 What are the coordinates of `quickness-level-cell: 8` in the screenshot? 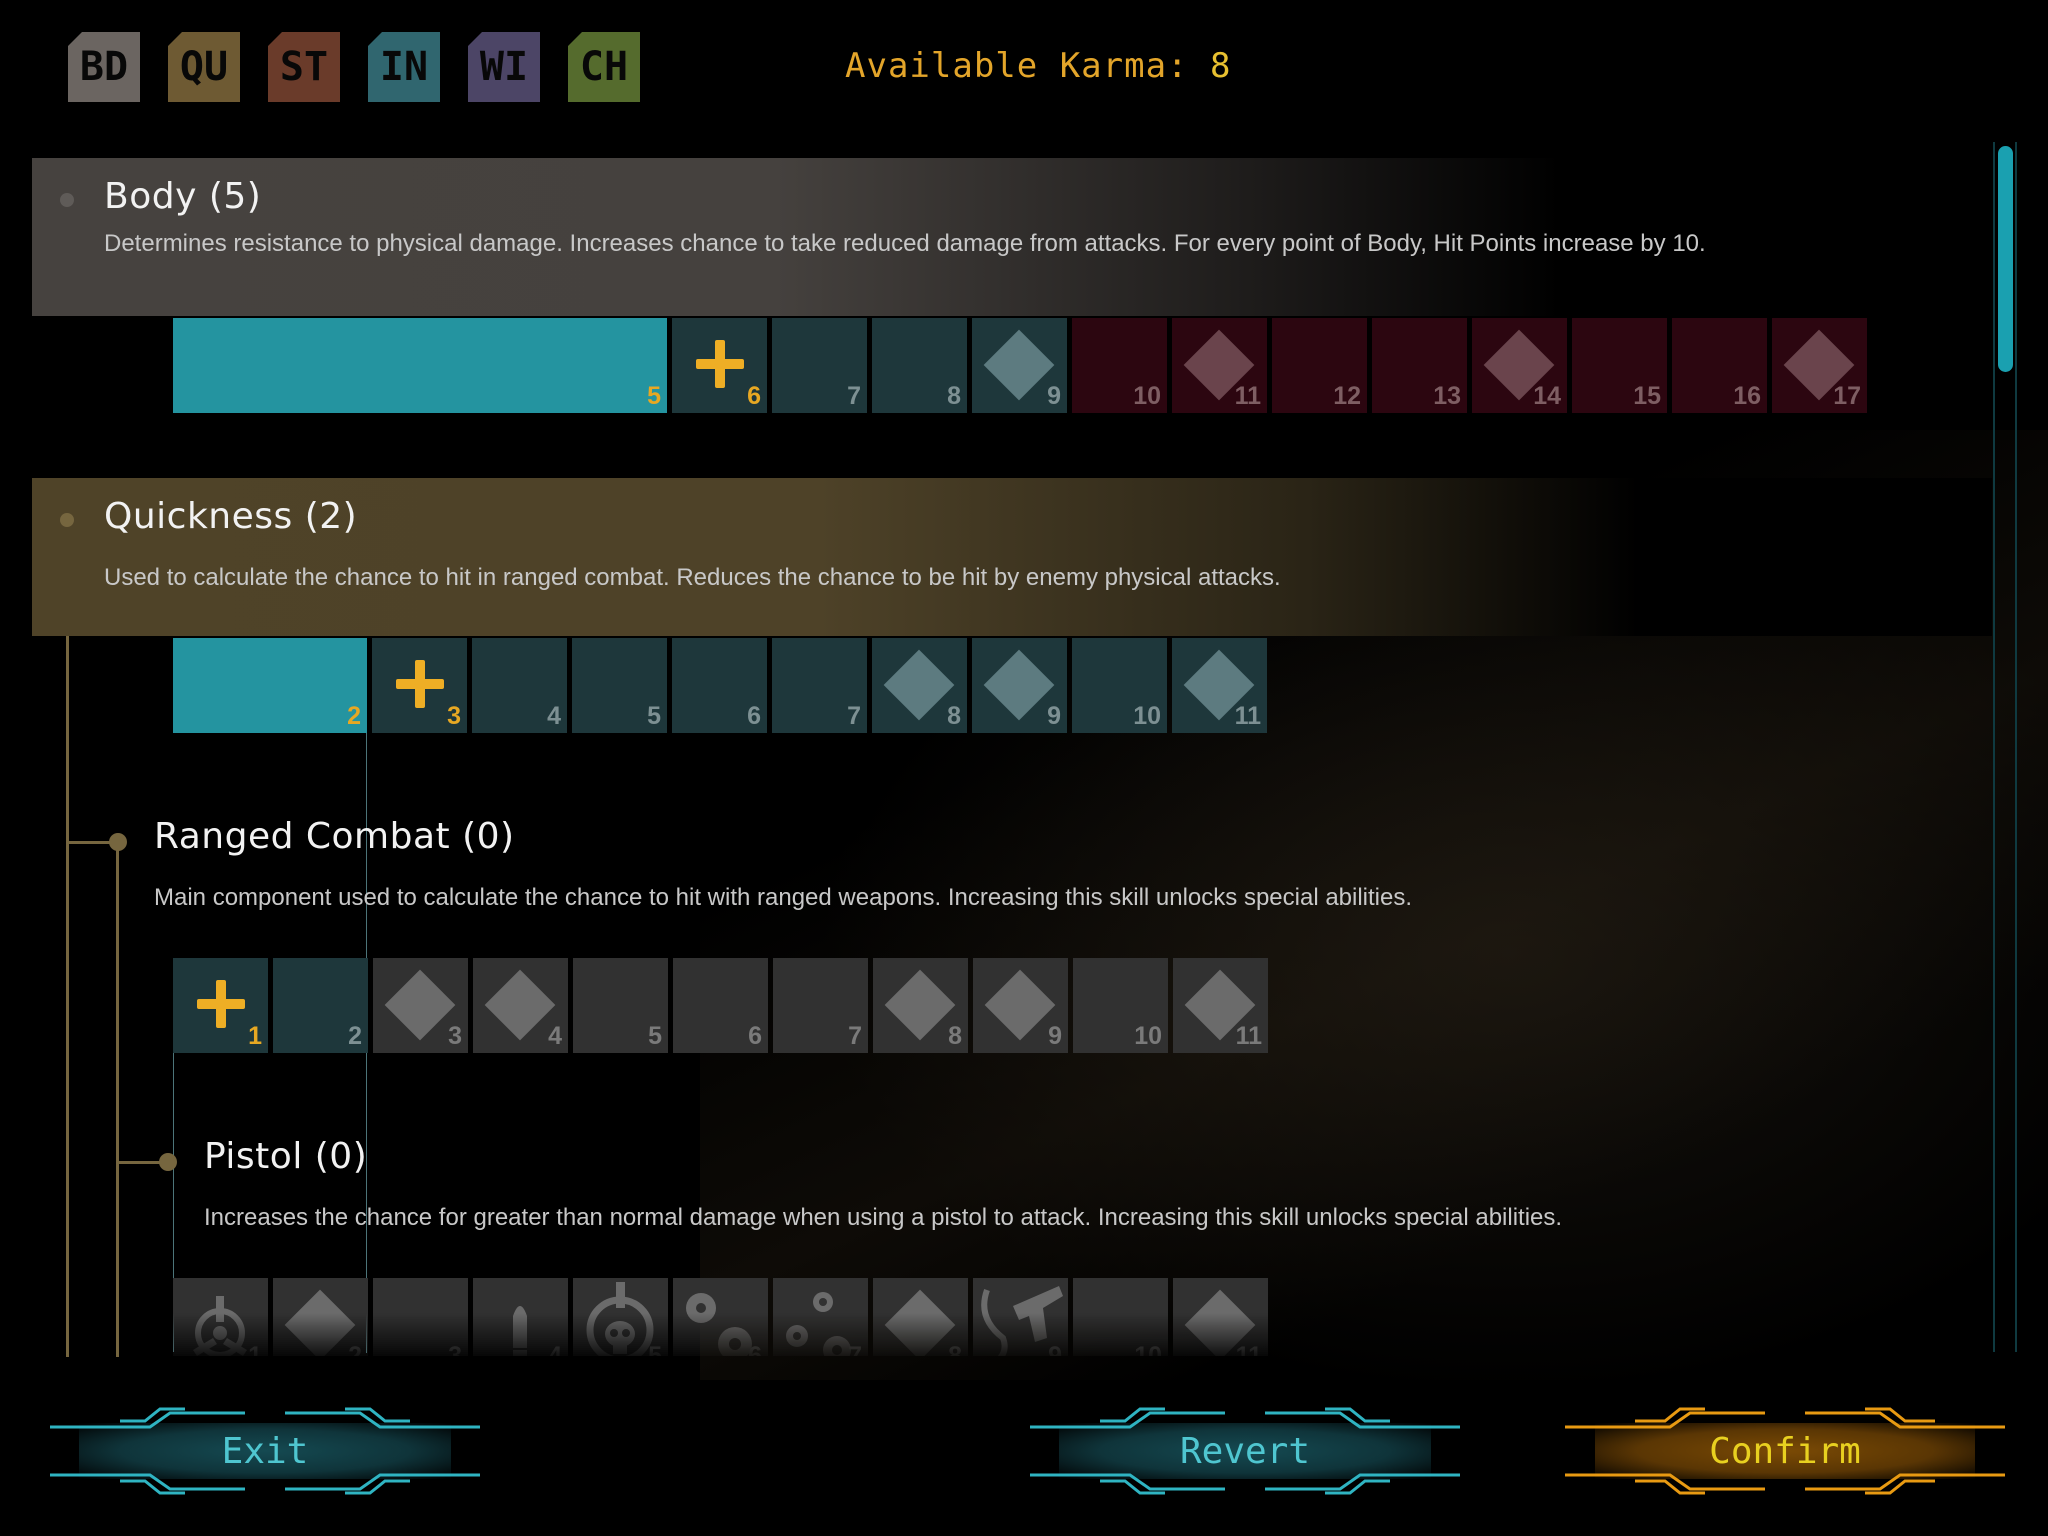 It's located at (919, 685).